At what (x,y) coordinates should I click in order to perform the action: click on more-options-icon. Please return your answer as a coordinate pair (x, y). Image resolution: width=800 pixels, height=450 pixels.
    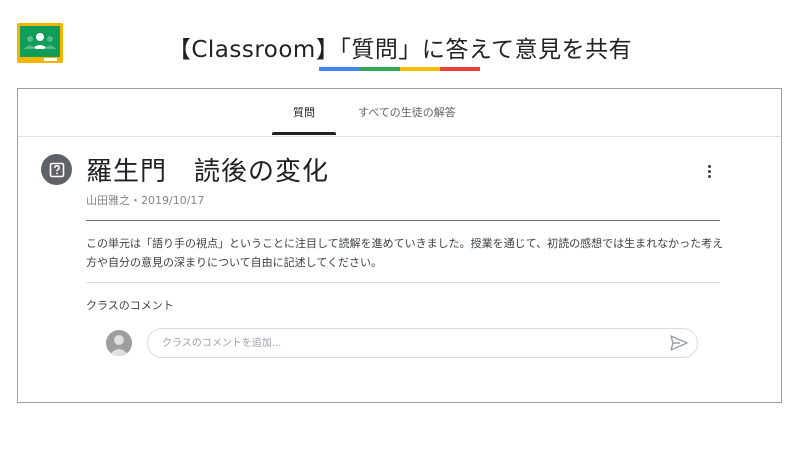
    Looking at the image, I should click on (709, 172).